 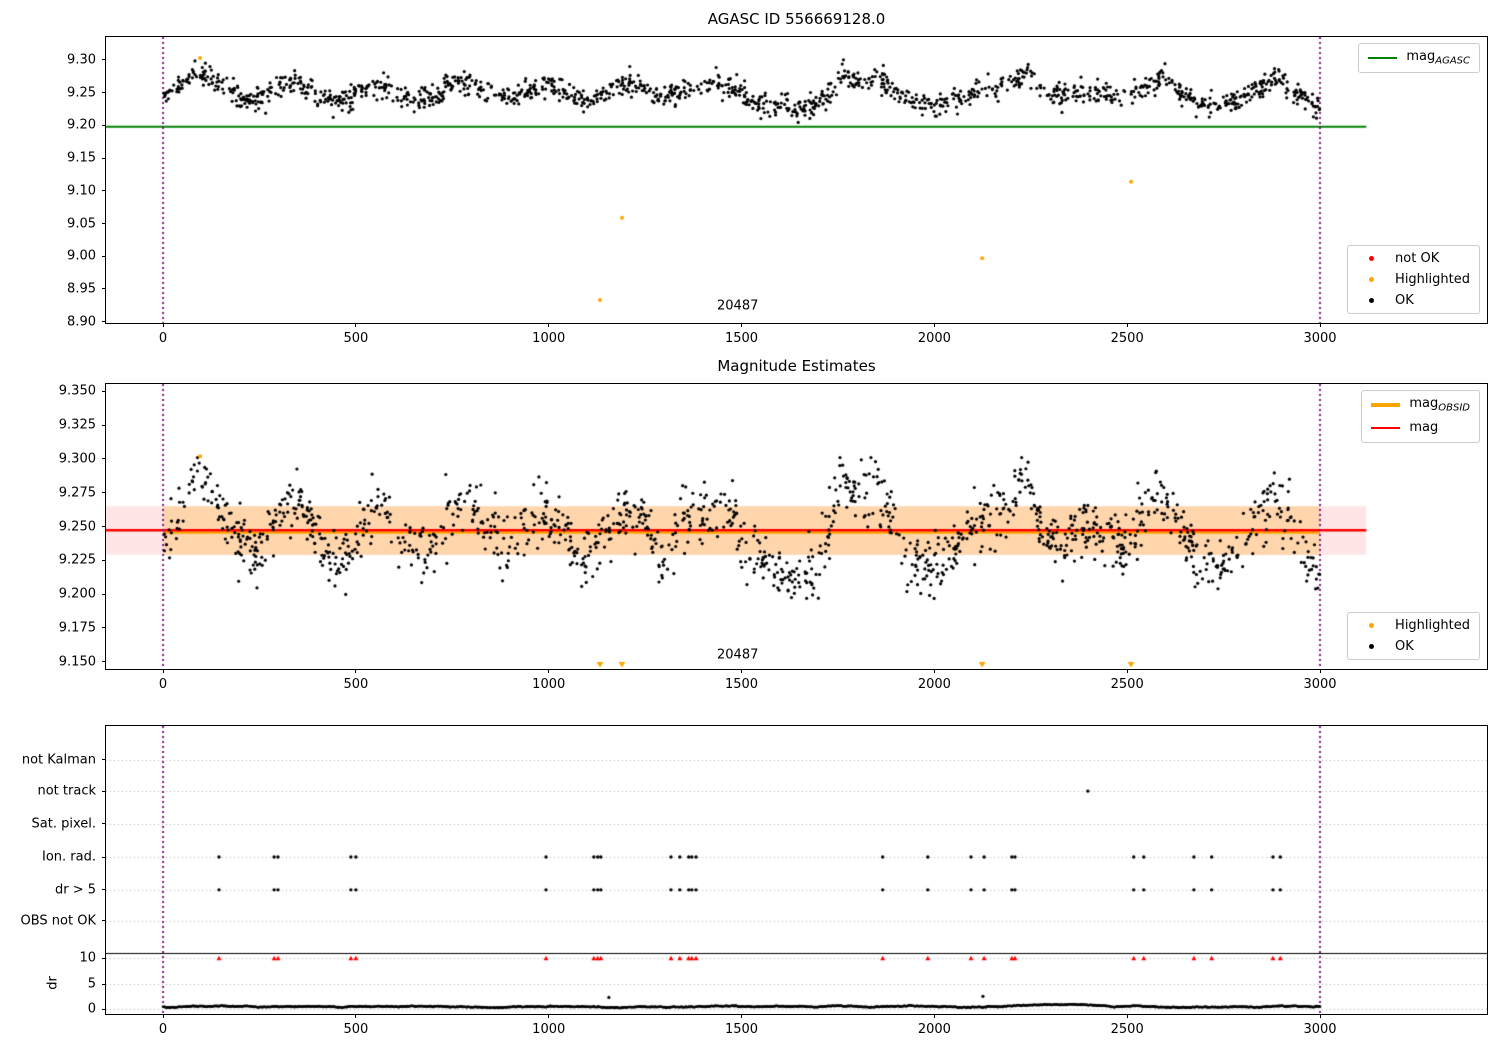 What do you see at coordinates (91, 1009) in the screenshot?
I see `dr-tick-label: 0` at bounding box center [91, 1009].